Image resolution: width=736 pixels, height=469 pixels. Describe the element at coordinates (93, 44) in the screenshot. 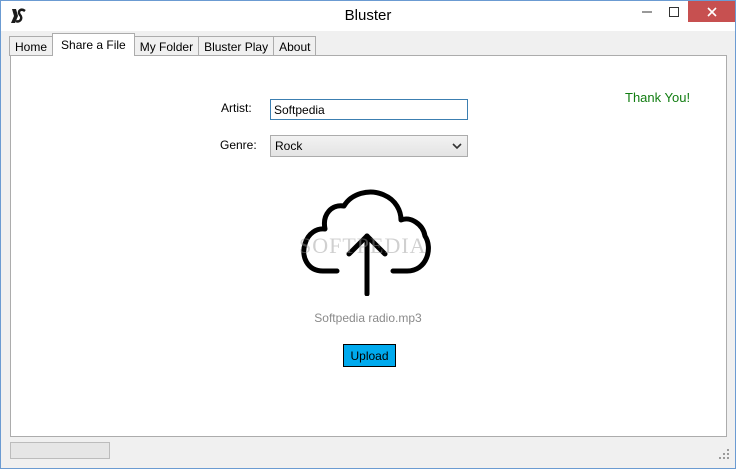

I see `tab-share-a-file: Share a File` at that location.